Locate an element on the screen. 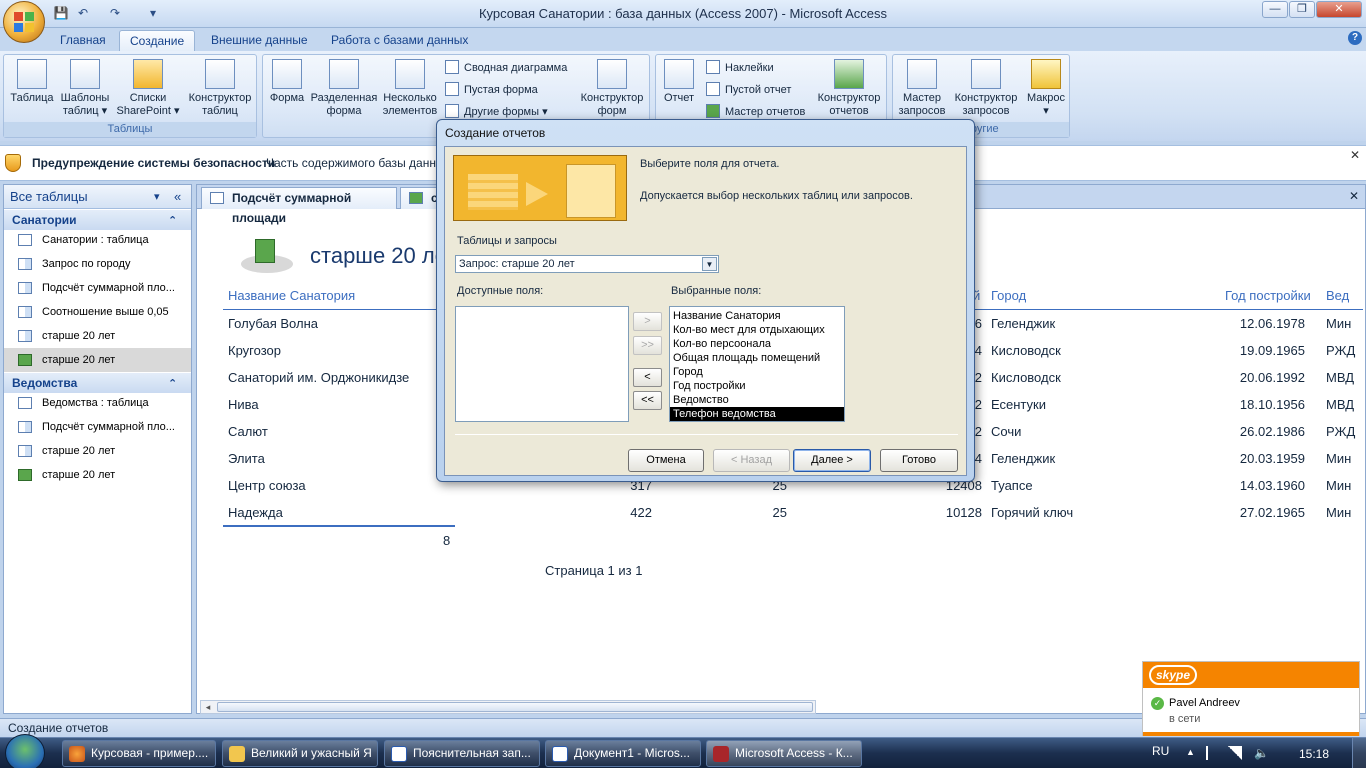  selected-field-item: Кол-во персоонала is located at coordinates (757, 344).